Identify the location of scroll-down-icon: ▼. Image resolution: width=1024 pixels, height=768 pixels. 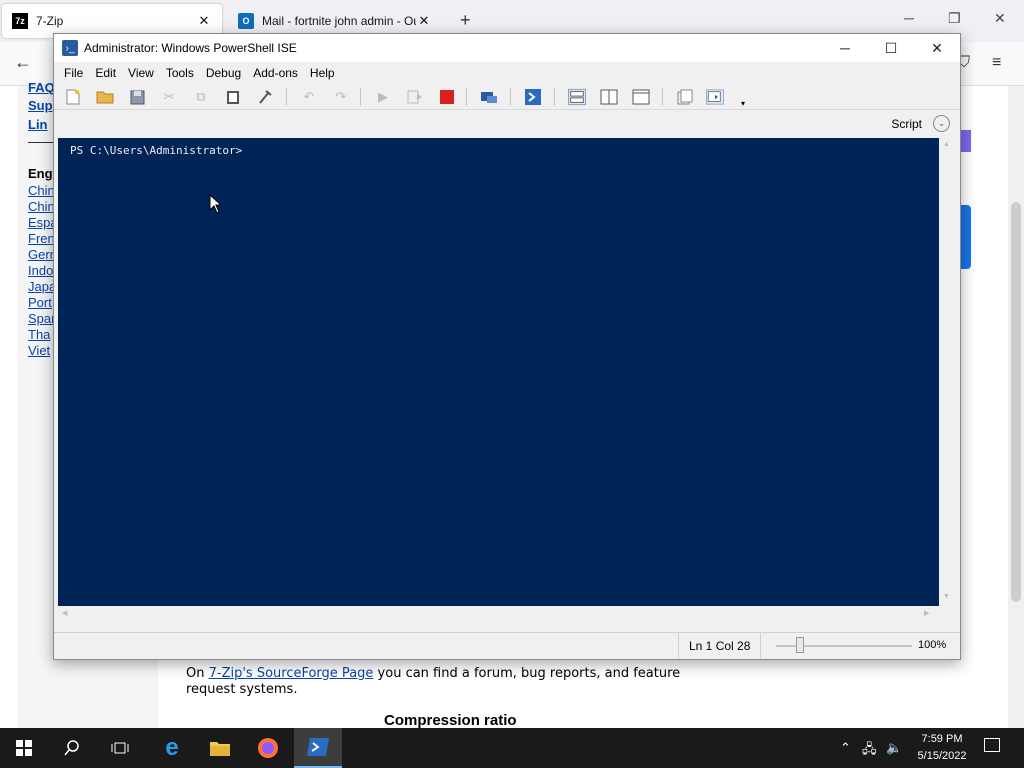
(946, 596).